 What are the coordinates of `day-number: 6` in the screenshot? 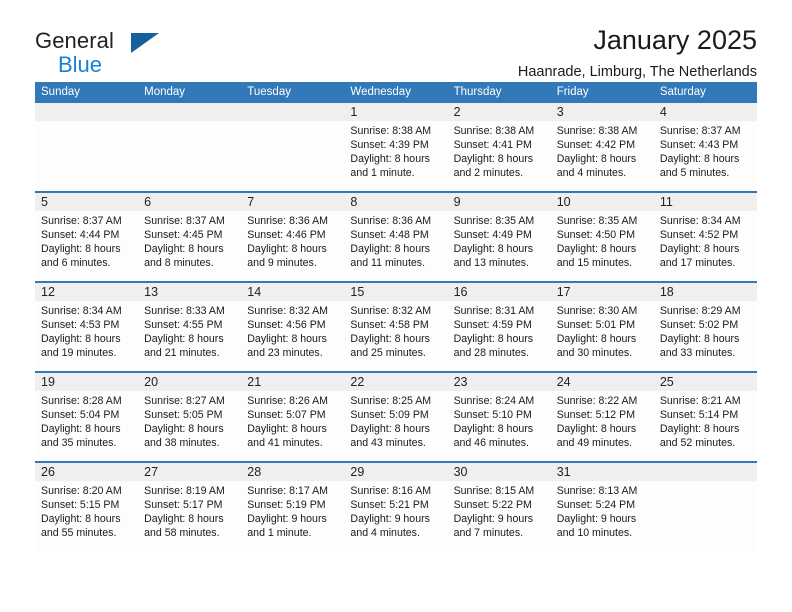 It's located at (189, 202).